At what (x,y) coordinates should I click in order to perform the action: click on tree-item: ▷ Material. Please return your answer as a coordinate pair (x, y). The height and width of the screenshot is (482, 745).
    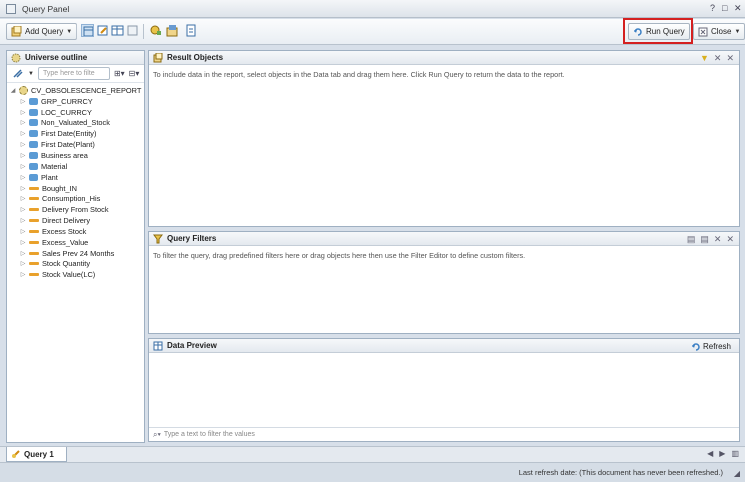
    Looking at the image, I should click on (75, 166).